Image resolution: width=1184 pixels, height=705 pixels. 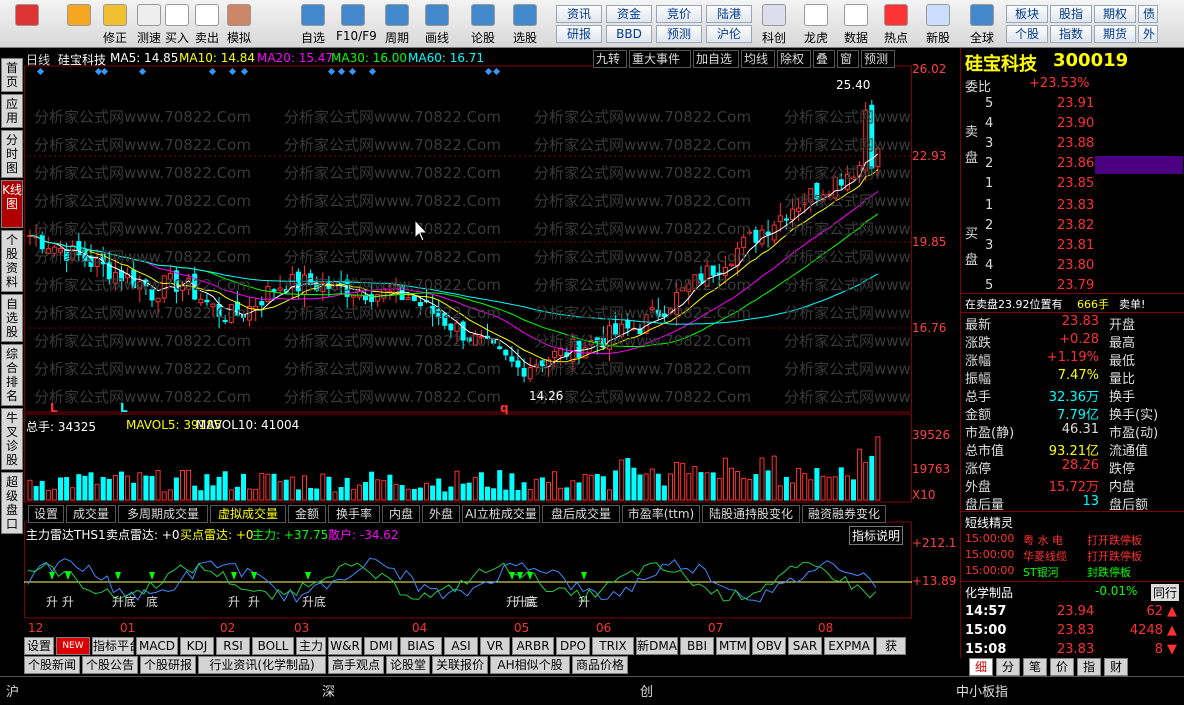 I want to click on toolbar-grid-button: 竞价, so click(x=679, y=14).